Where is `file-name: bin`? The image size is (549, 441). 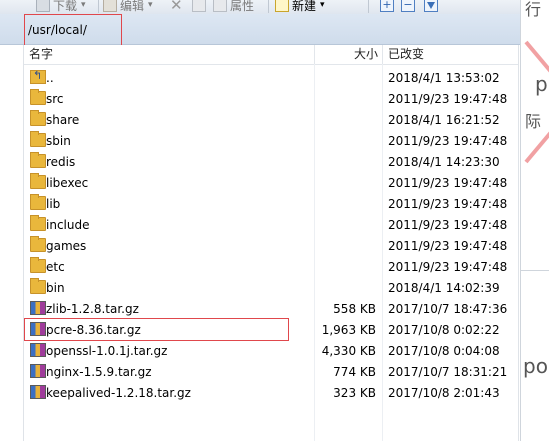
file-name: bin is located at coordinates (55, 288).